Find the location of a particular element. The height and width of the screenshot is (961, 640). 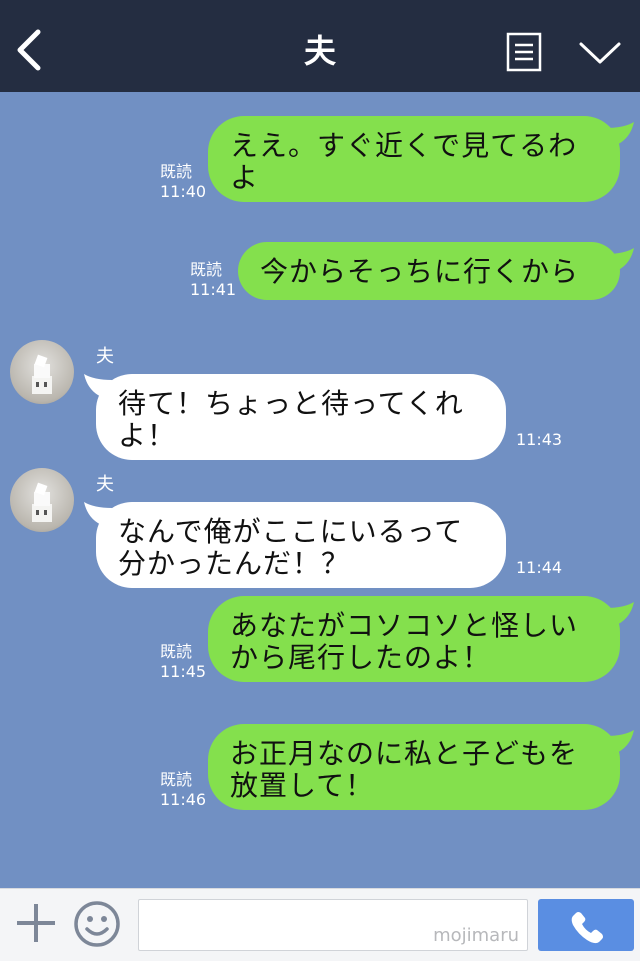

message-time: 11:46 is located at coordinates (183, 799).